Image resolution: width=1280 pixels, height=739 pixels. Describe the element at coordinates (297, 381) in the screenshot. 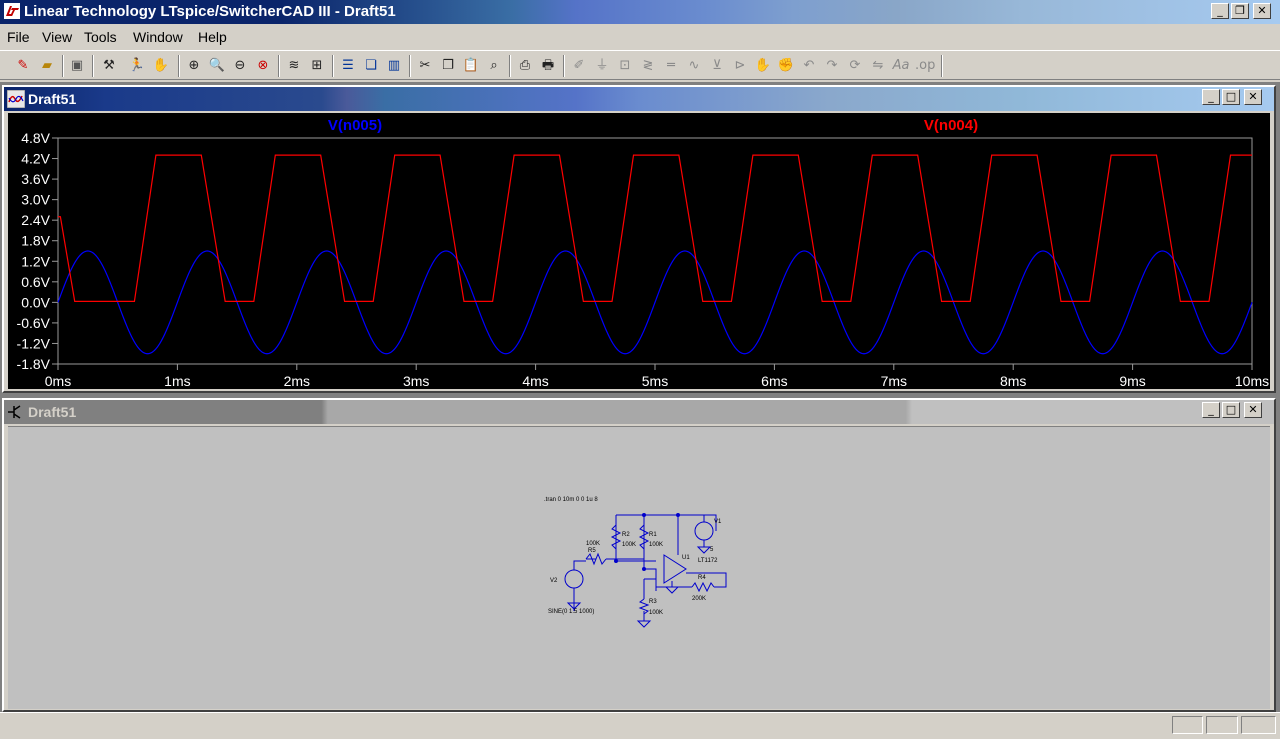

I see `x-tick-label: 2ms` at that location.